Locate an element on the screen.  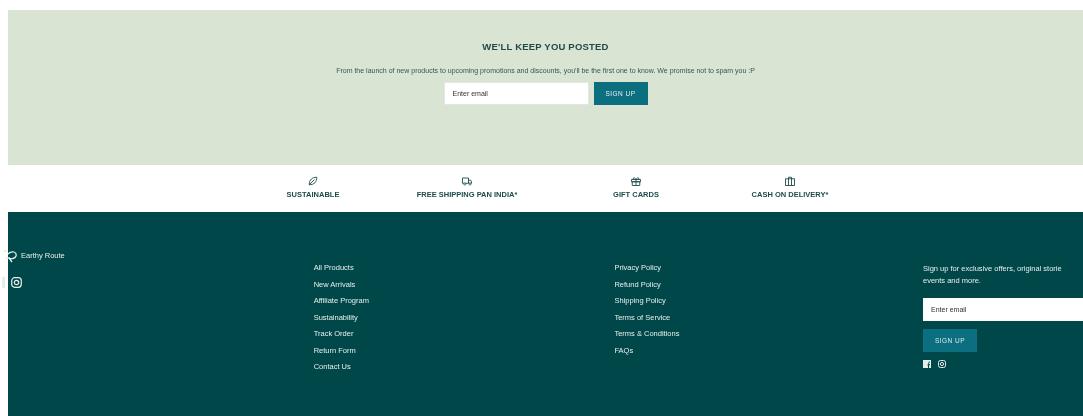
gift-icon is located at coordinates (636, 181).